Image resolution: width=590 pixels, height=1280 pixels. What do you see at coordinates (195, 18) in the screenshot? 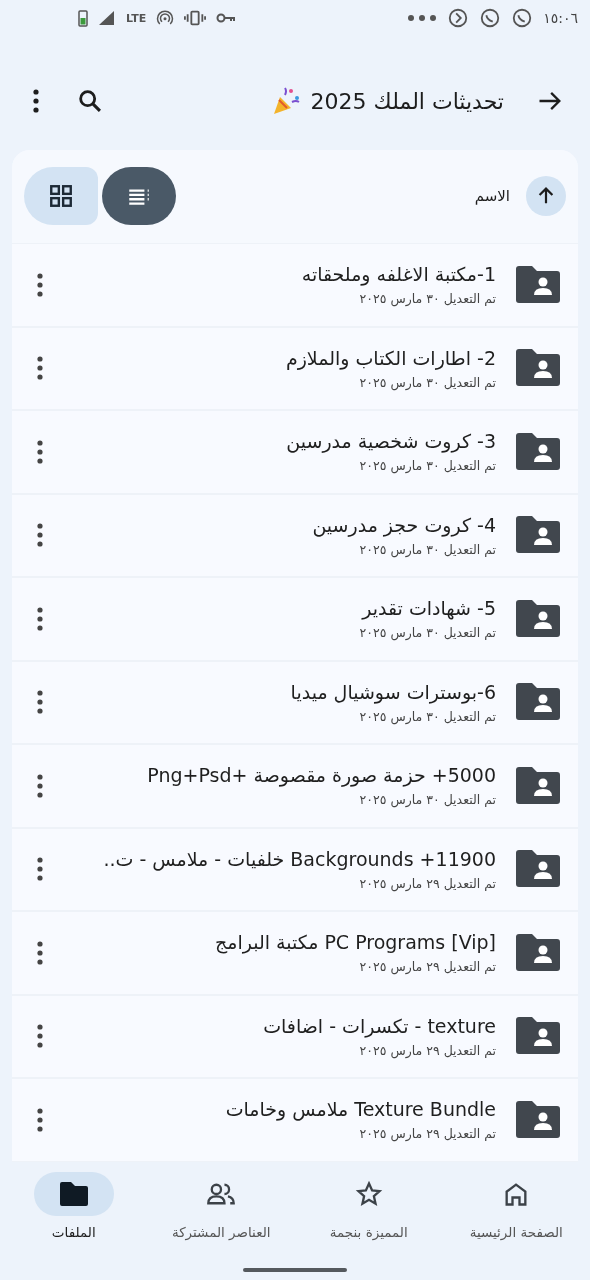
I see `vibrate-icon` at bounding box center [195, 18].